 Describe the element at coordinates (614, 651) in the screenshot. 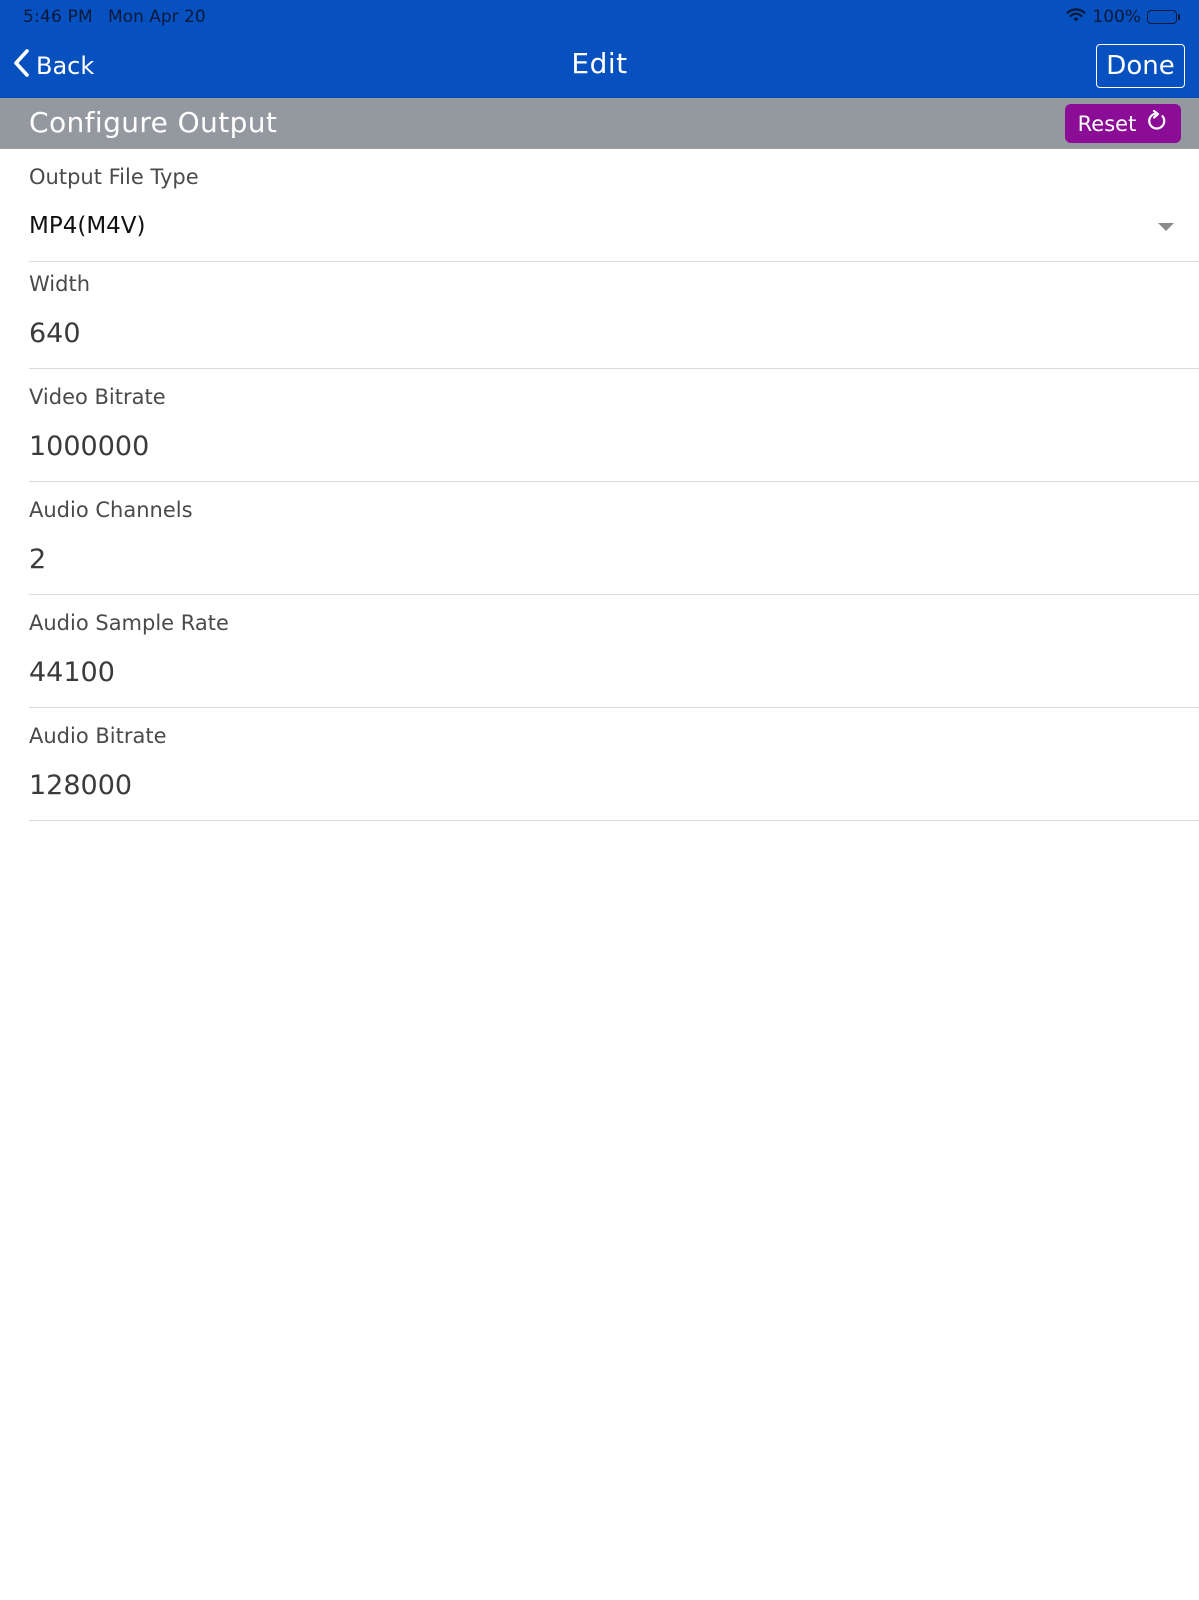

I see `audio-sample-rate-field: Audio Sample Rate` at that location.